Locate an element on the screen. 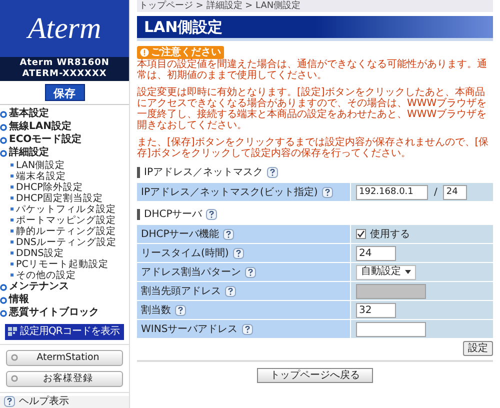 The width and height of the screenshot is (500, 408). menu-item: 悪質サイトブロック is located at coordinates (64, 313).